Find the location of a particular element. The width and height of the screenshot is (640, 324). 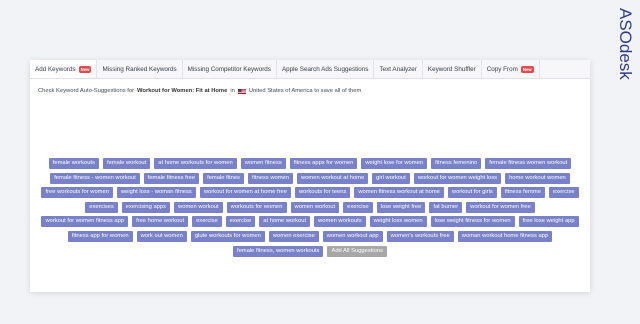

tab-missing-ranked-keywords: Missing Ranked Keywords is located at coordinates (140, 69).